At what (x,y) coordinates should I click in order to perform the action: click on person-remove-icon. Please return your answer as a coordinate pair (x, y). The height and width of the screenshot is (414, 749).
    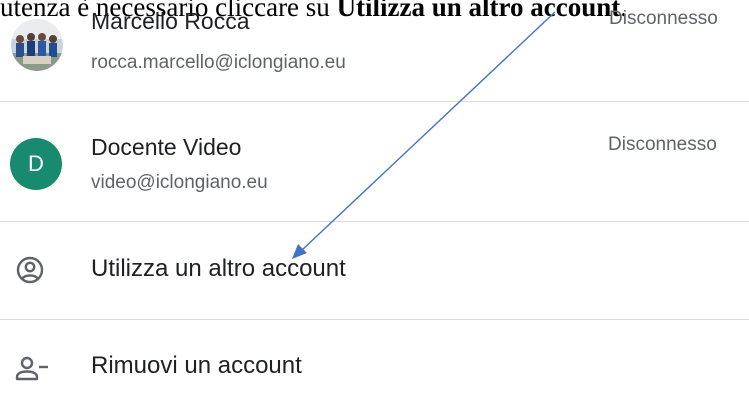
    Looking at the image, I should click on (31, 368).